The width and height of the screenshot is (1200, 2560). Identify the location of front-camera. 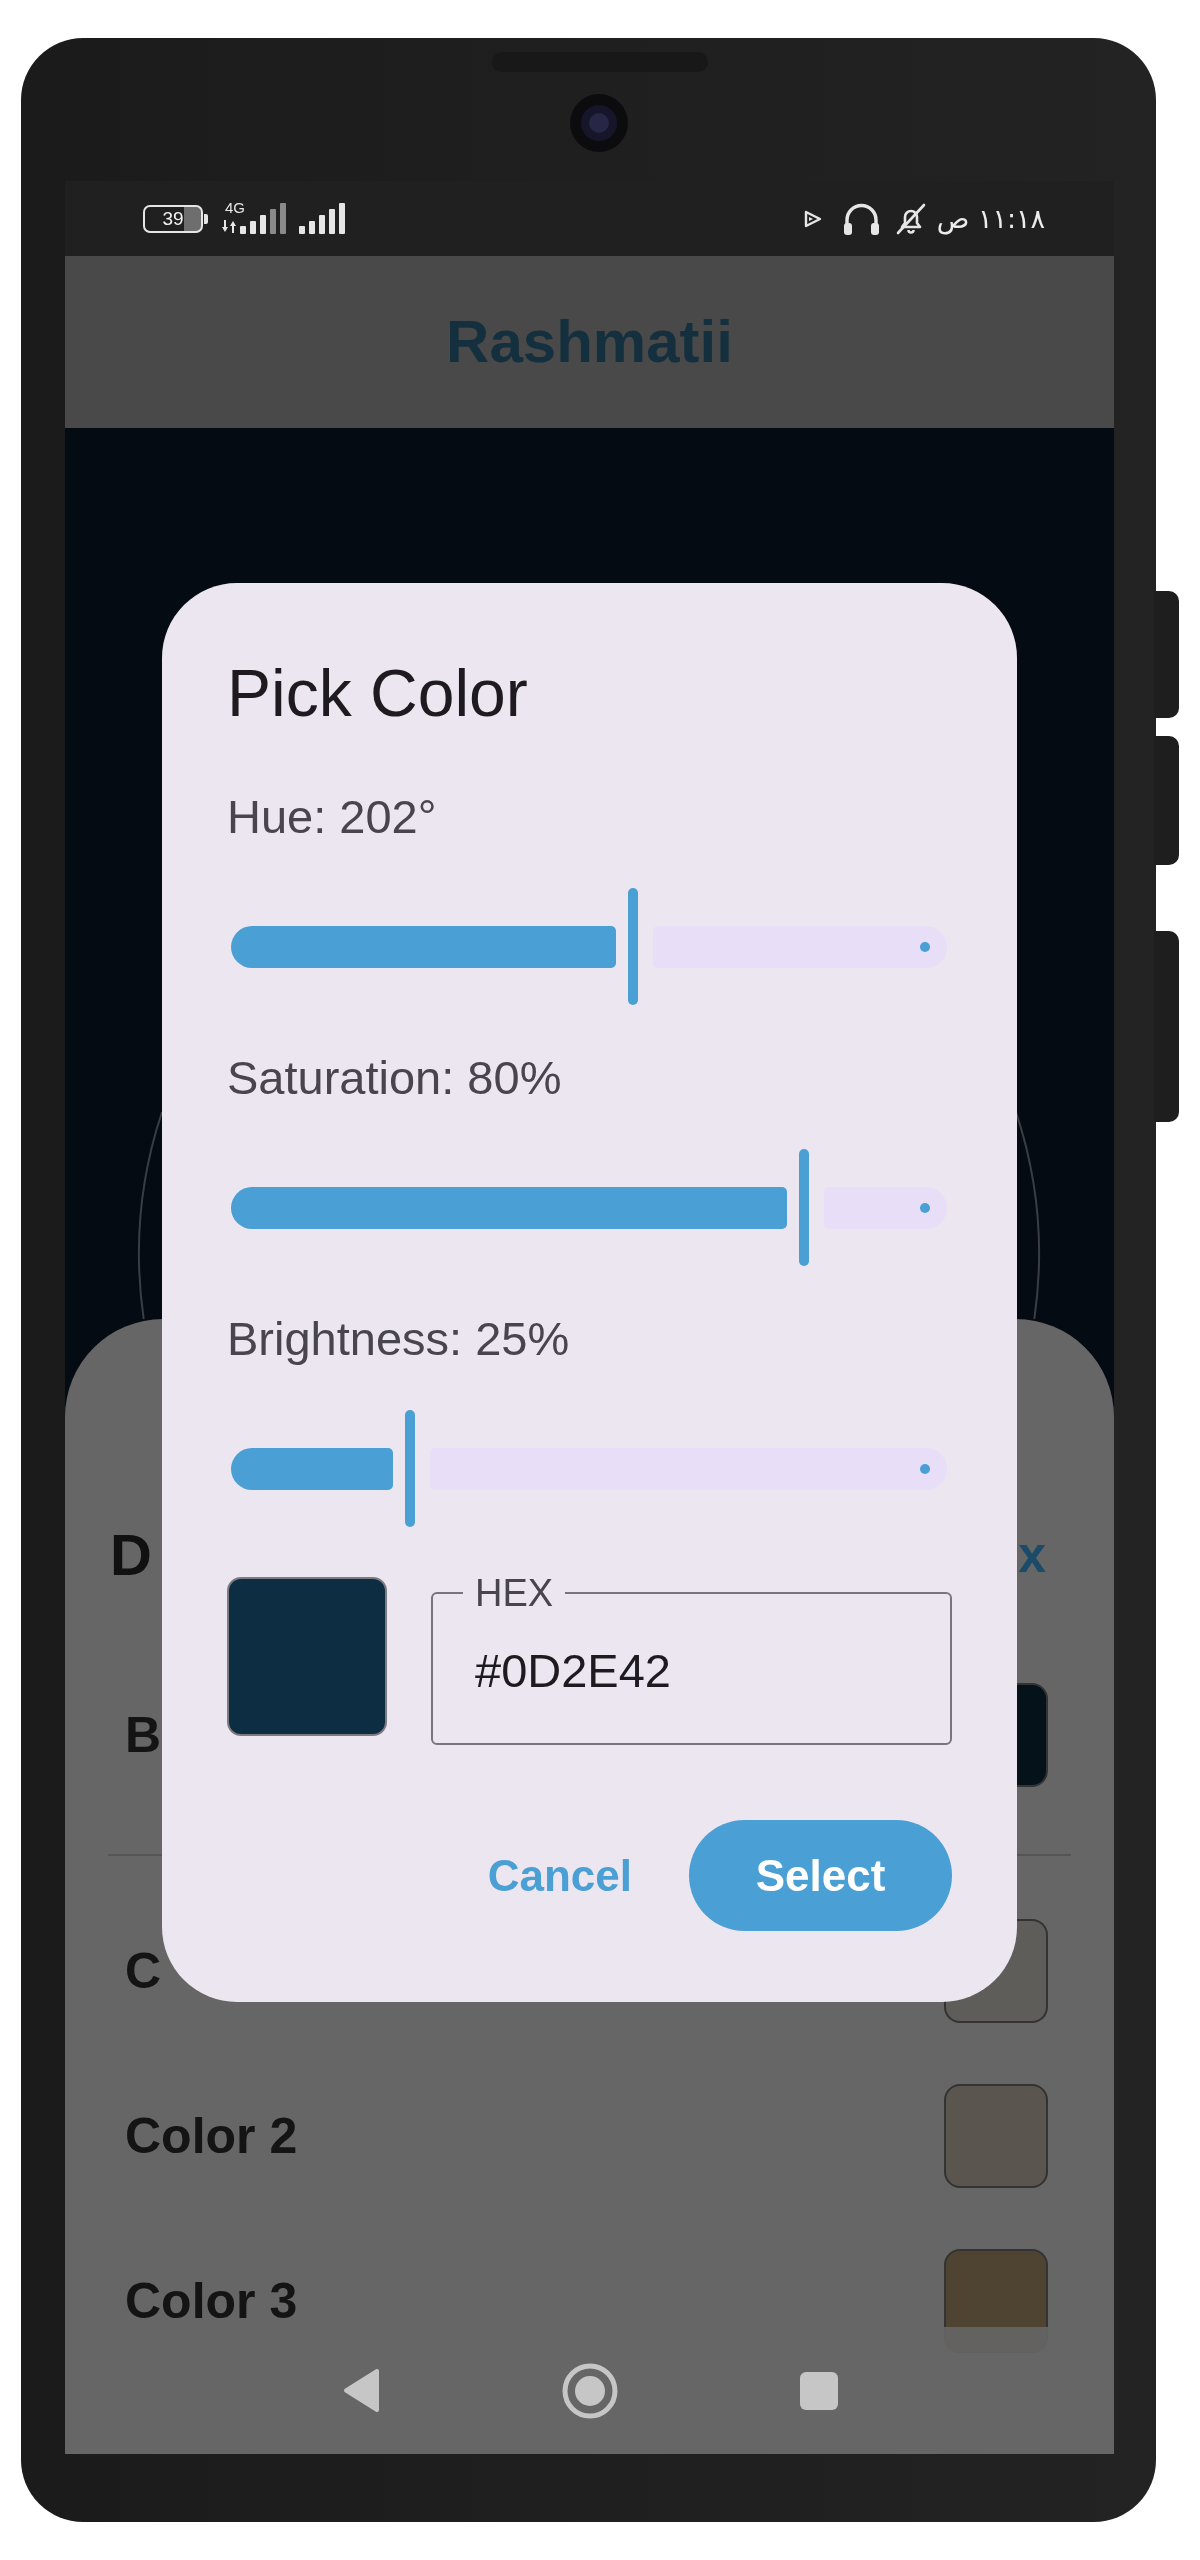
(599, 123).